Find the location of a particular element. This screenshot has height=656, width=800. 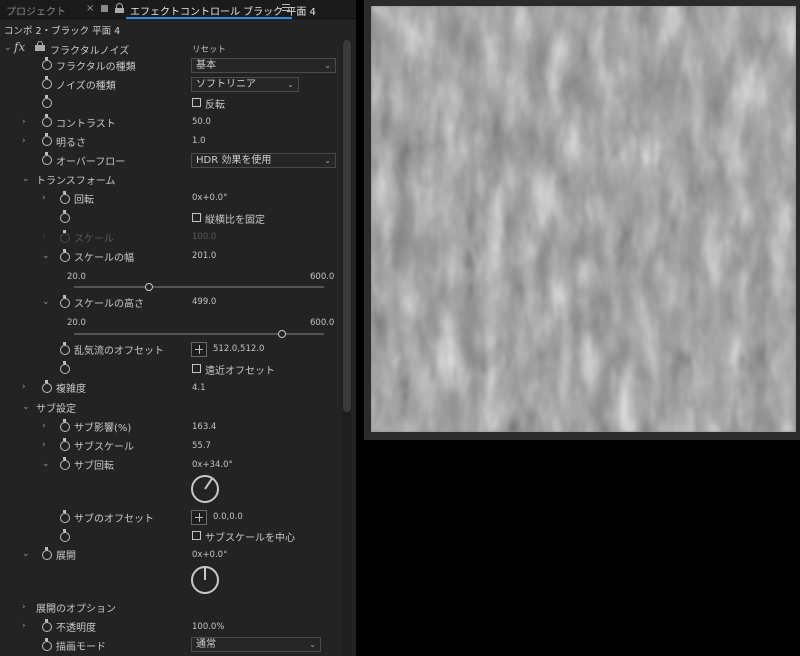

comp-breadcrumb: コンポ 2・ブラック 平面 4 is located at coordinates (62, 31).